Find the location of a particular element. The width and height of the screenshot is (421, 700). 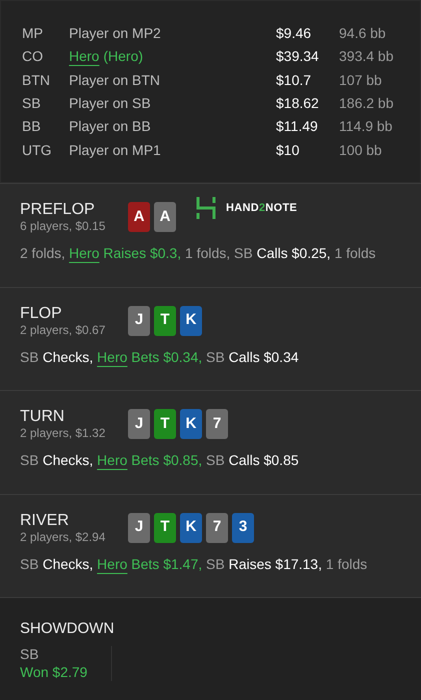

street-summary: 6 players, $0.15 is located at coordinates (63, 226).